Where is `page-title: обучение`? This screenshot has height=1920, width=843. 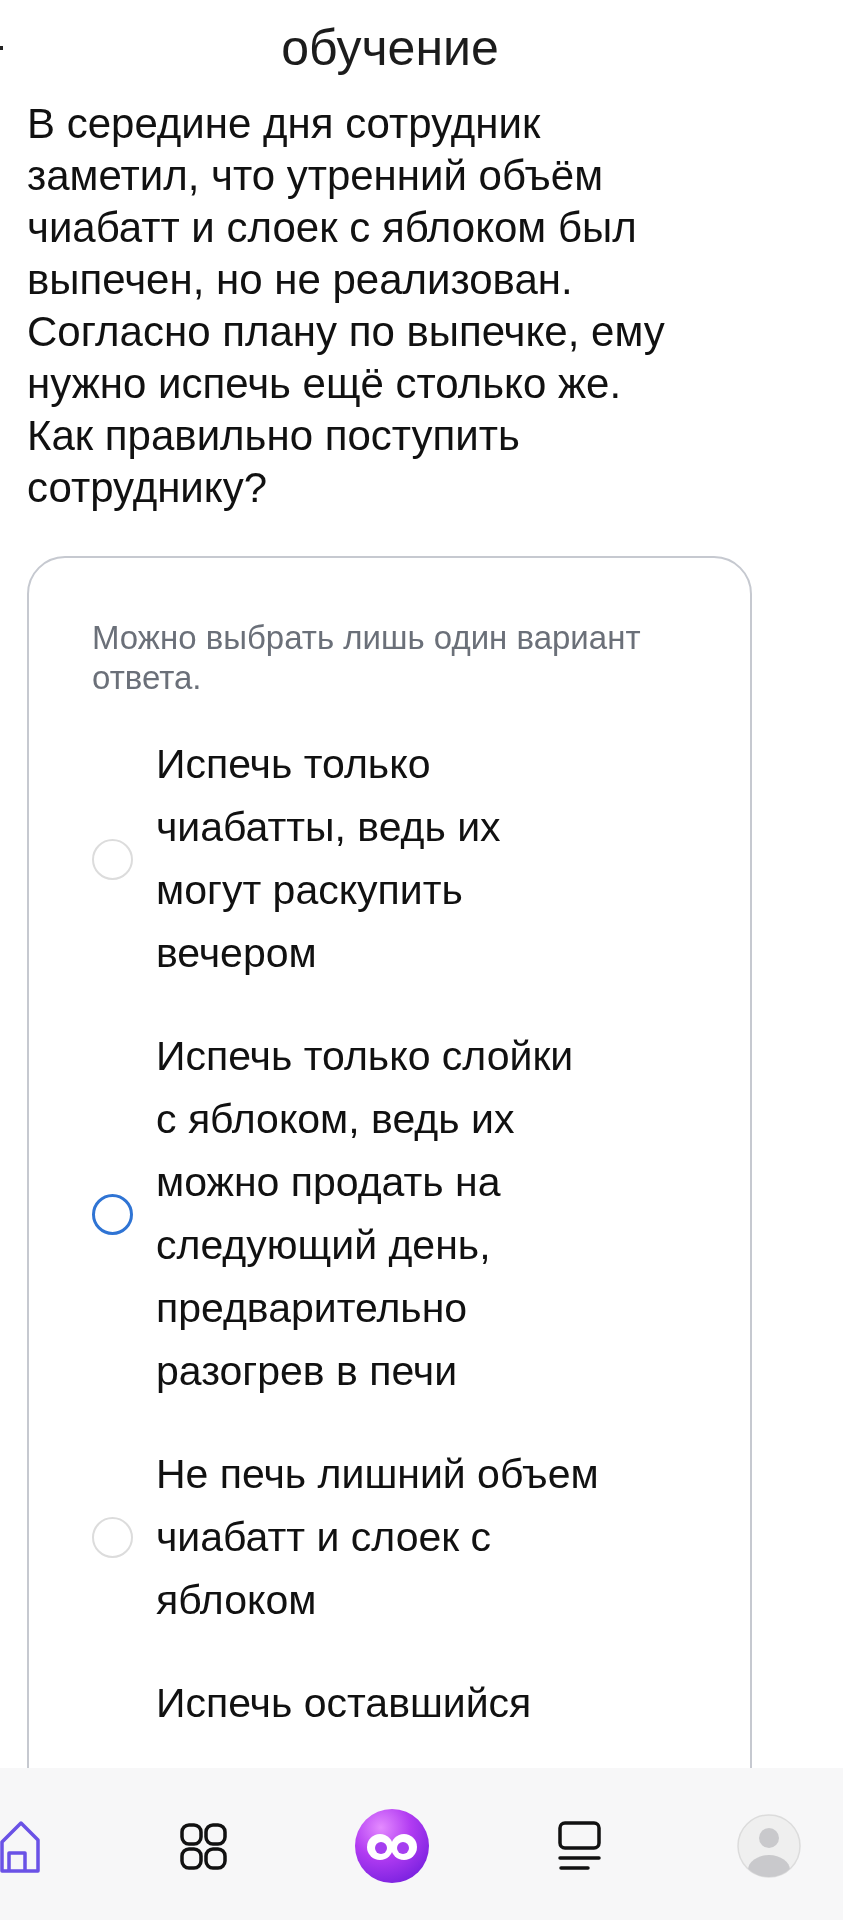
page-title: обучение is located at coordinates (390, 48).